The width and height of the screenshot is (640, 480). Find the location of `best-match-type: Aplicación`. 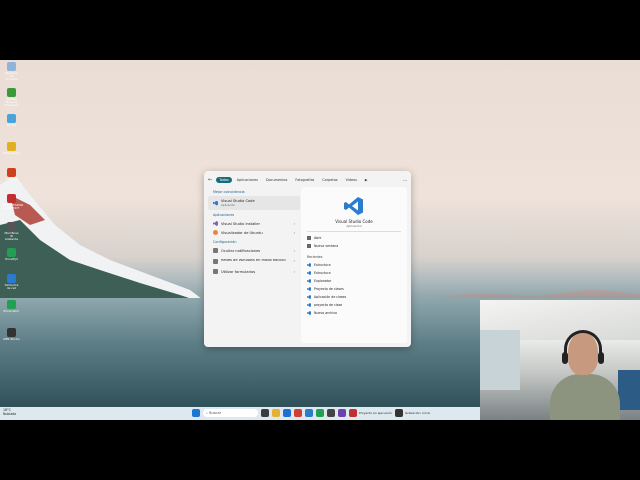

best-match-type: Aplicación is located at coordinates (228, 205).